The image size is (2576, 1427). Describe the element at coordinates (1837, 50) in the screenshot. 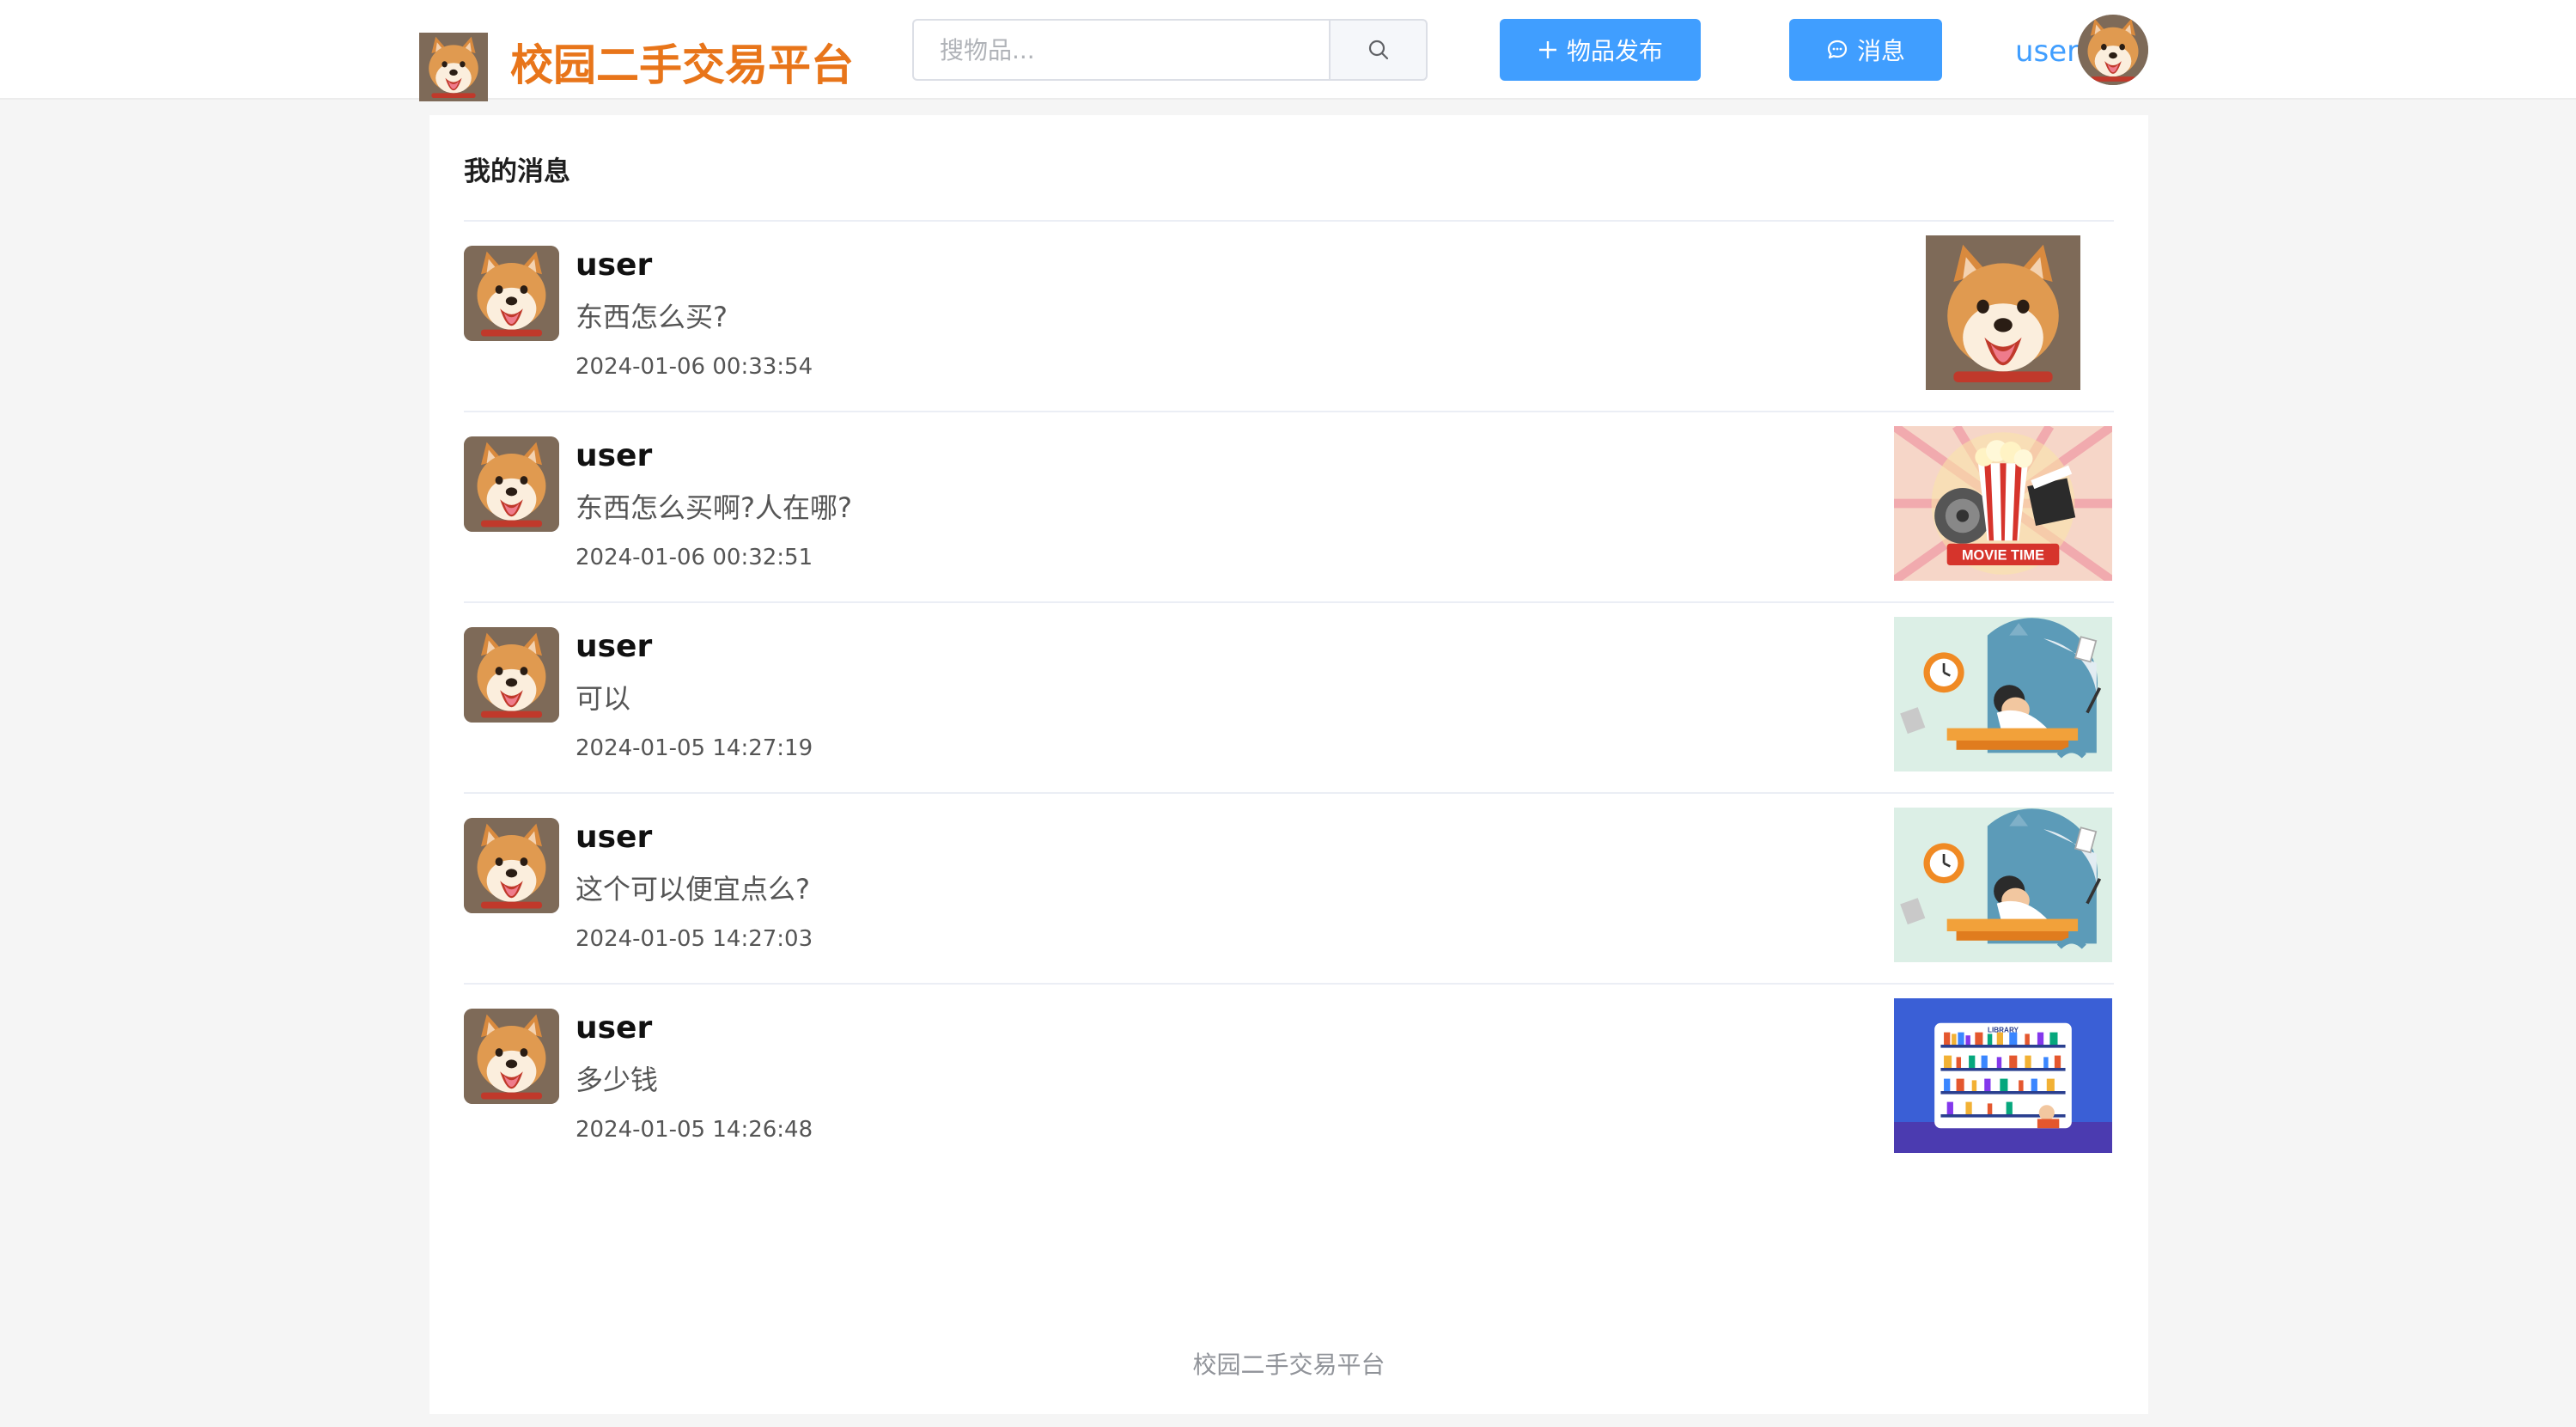

I see `chat-bubble-icon` at that location.